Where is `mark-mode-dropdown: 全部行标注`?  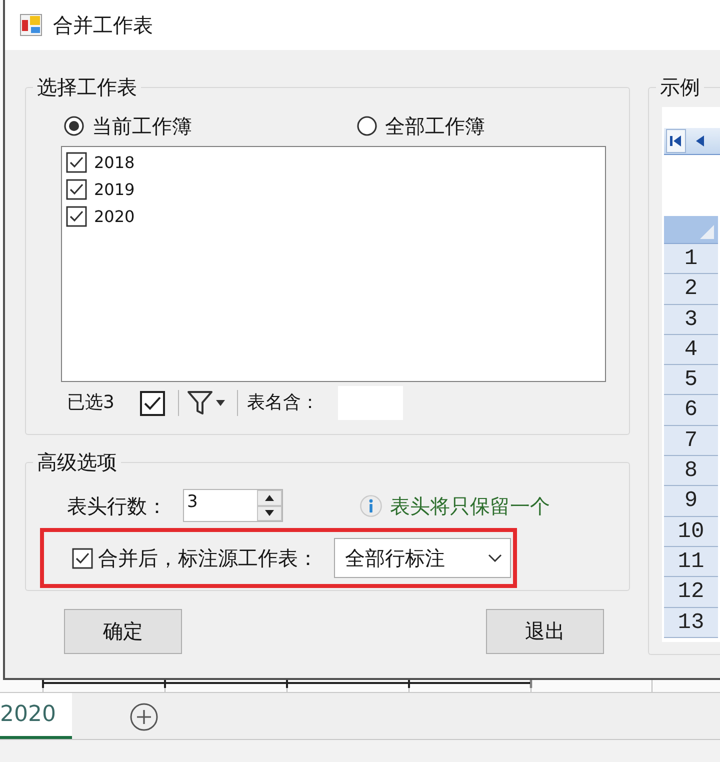 mark-mode-dropdown: 全部行标注 is located at coordinates (422, 558).